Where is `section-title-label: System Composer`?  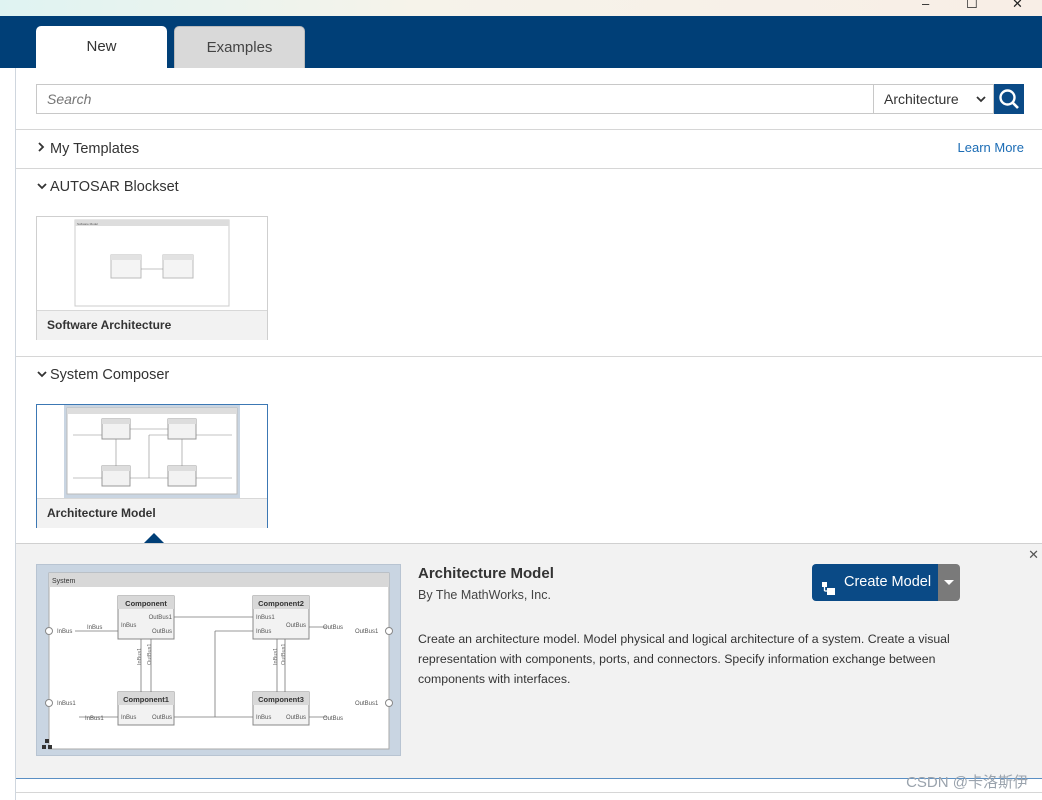 section-title-label: System Composer is located at coordinates (110, 375).